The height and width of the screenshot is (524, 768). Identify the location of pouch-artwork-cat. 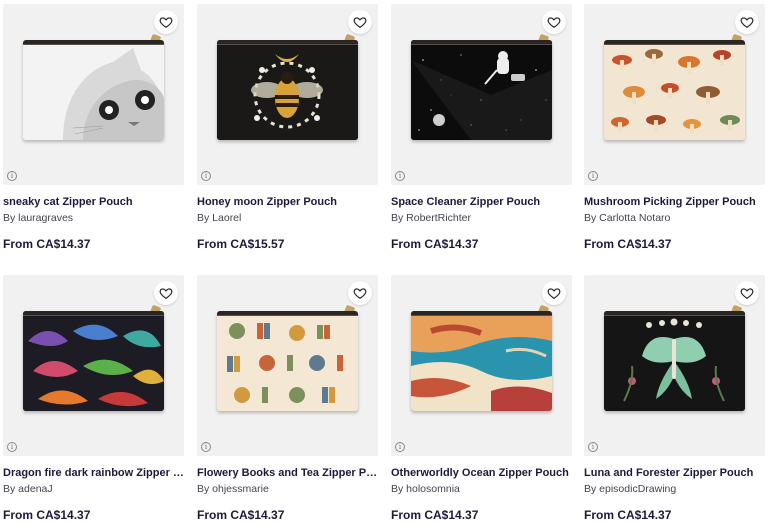
(93, 90).